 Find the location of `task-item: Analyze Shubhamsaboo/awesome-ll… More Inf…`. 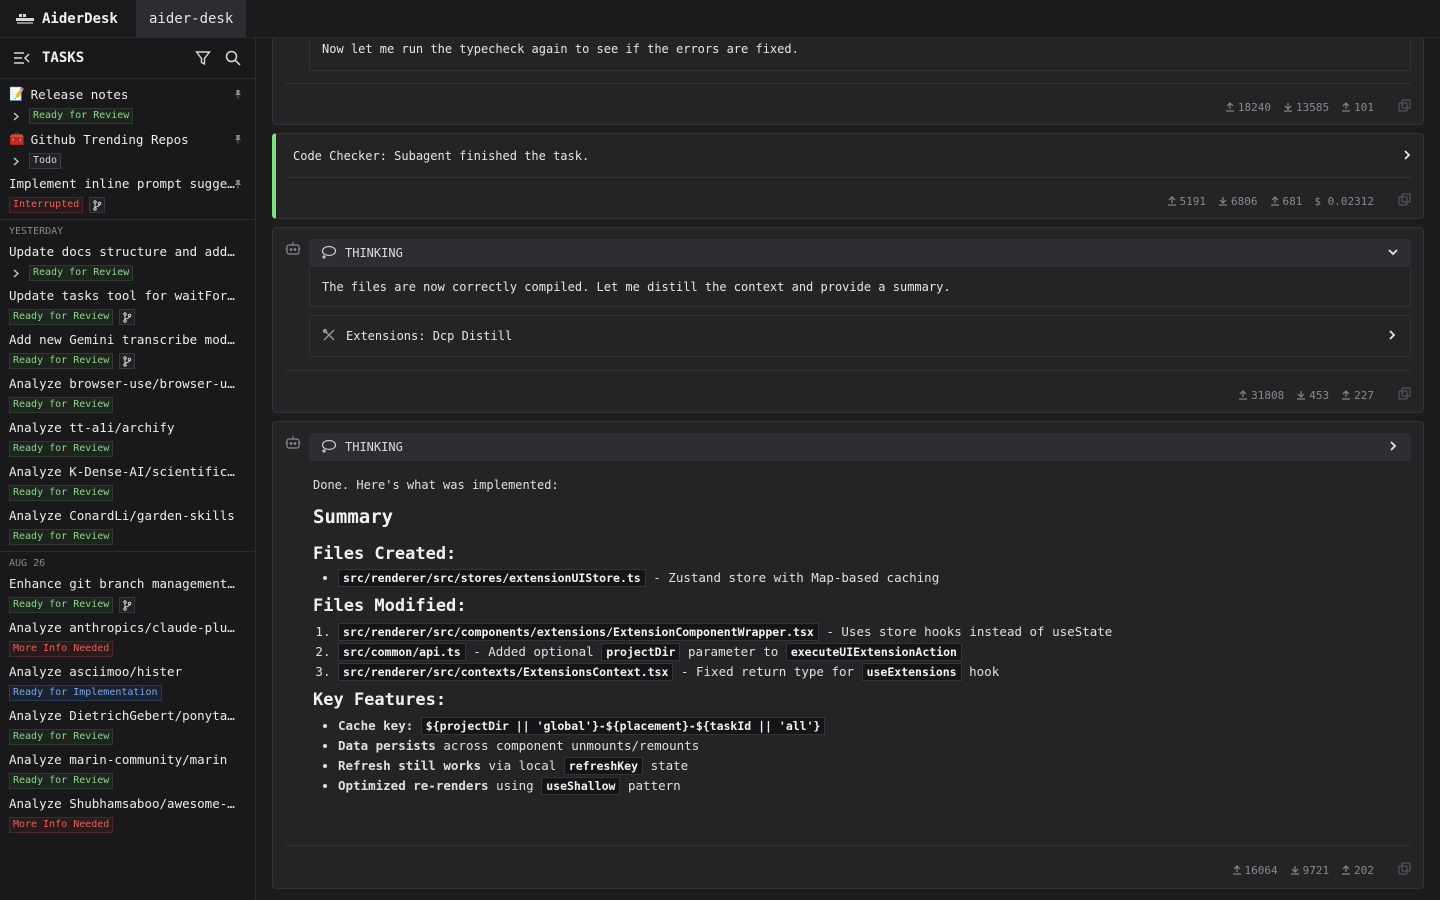

task-item: Analyze Shubhamsaboo/awesome-ll… More Inf… is located at coordinates (127, 811).